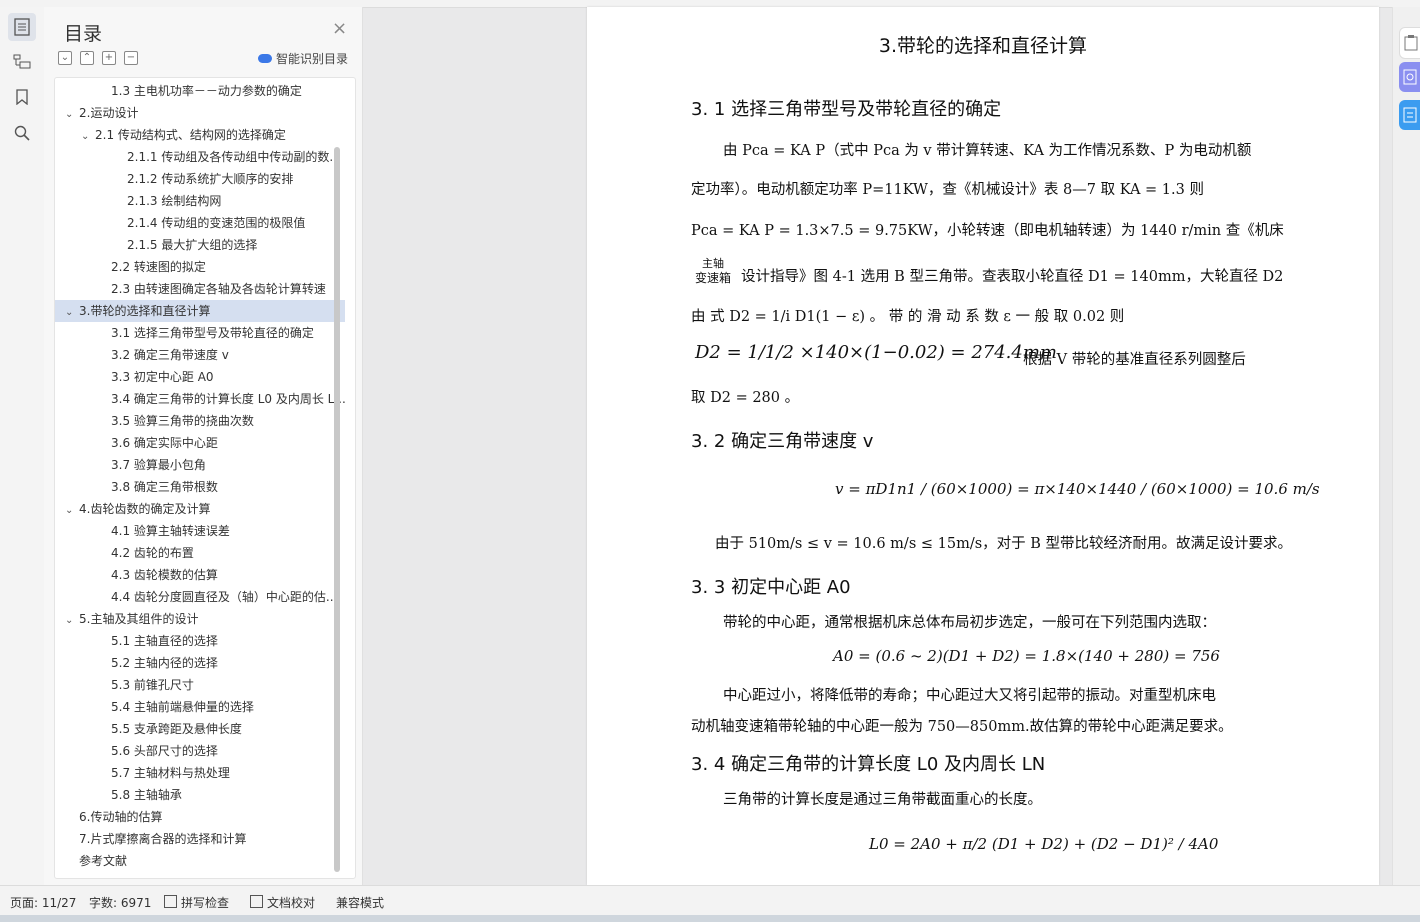  I want to click on toc-item-label: 3.3 初定中心距 A0, so click(162, 377).